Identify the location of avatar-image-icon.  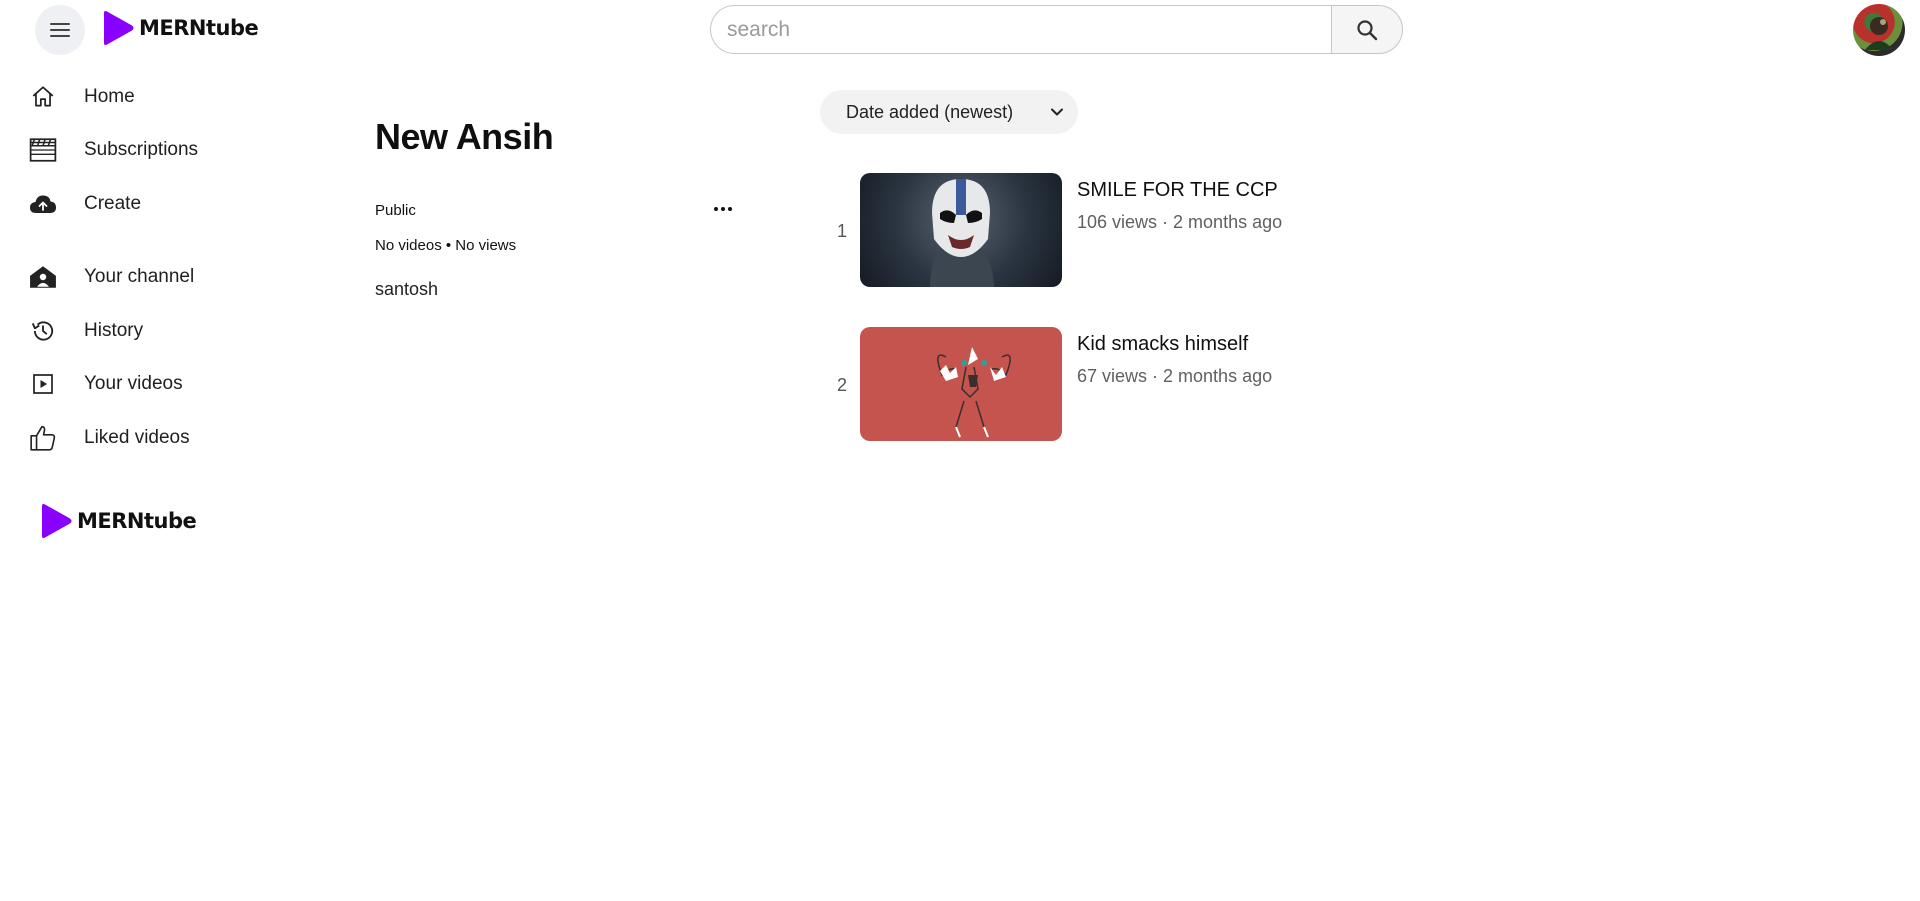
(1879, 33).